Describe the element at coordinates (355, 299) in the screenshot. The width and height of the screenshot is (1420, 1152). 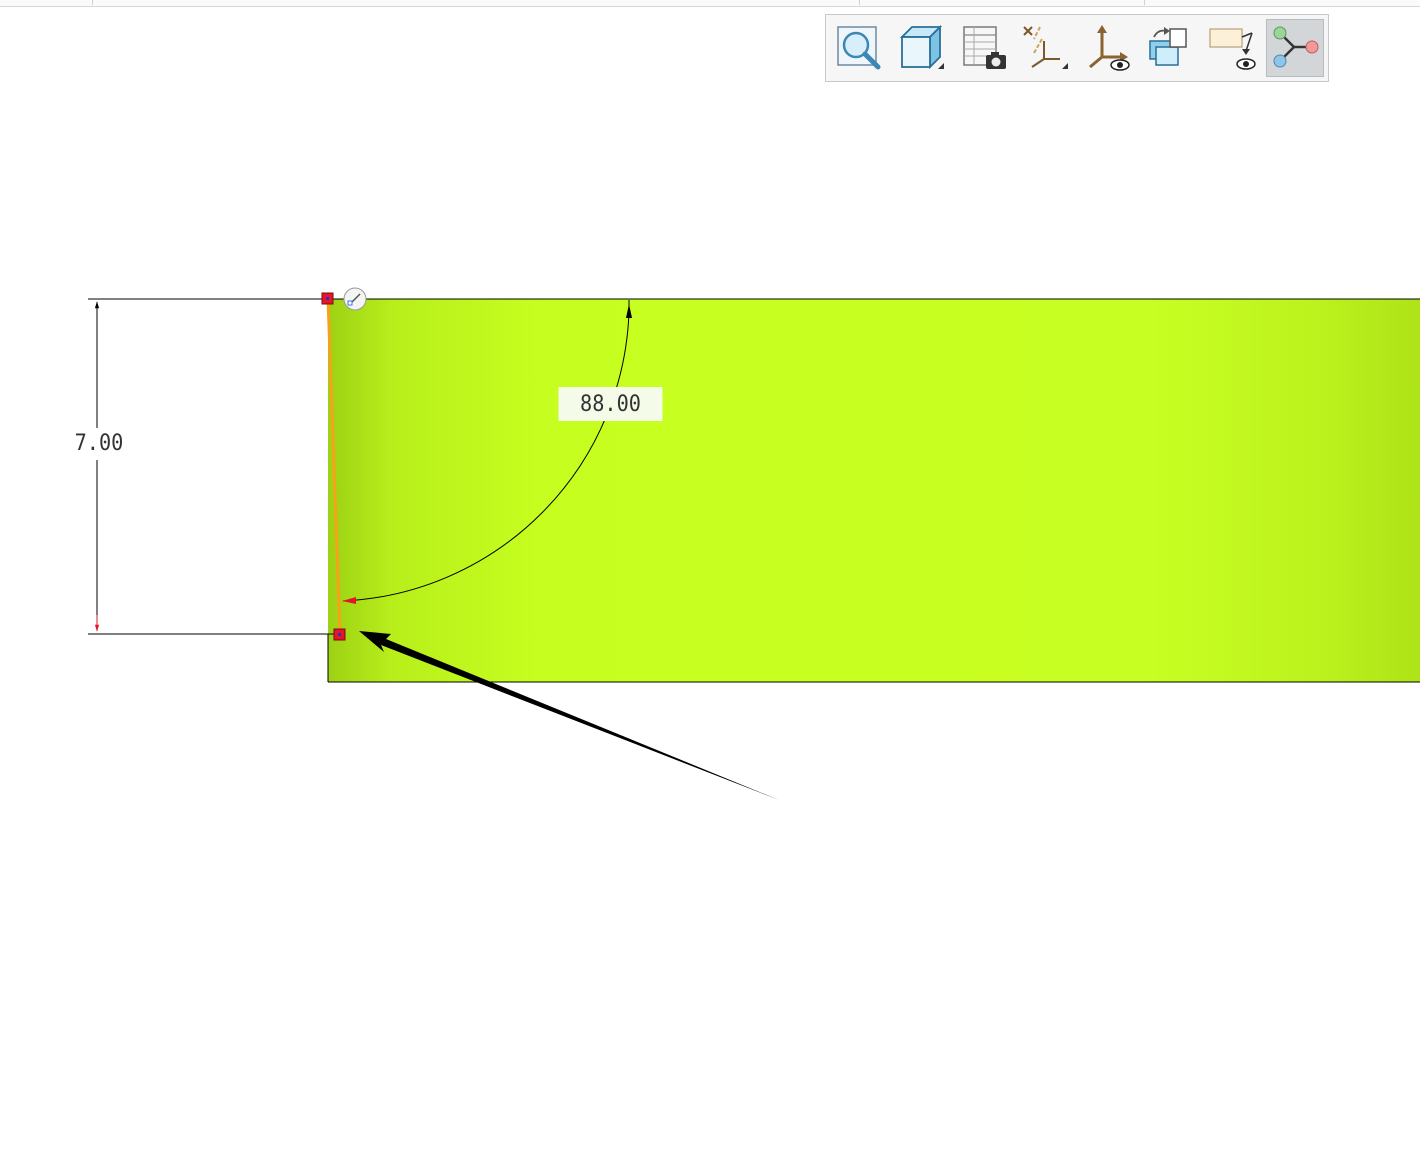
I see `edit-handle-icon` at that location.